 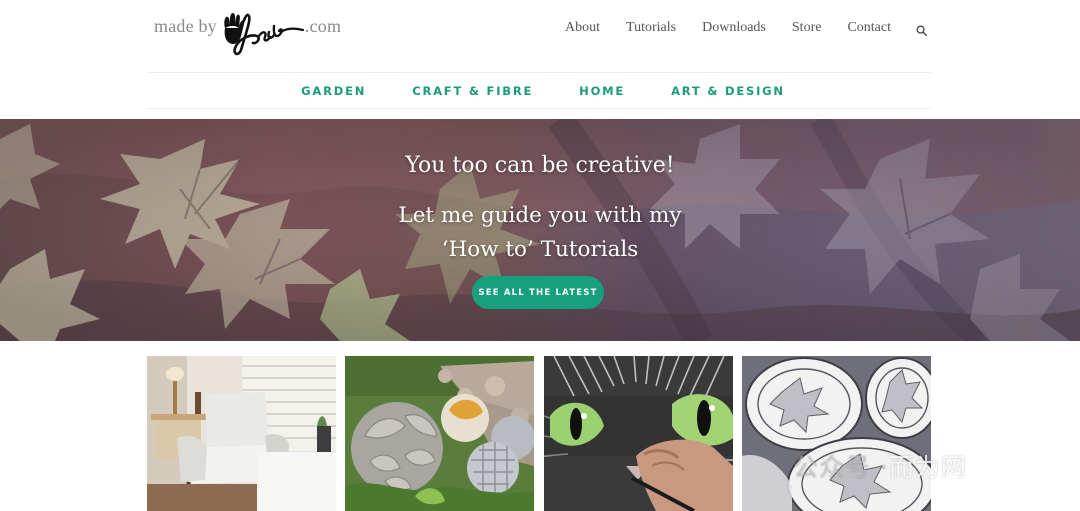 What do you see at coordinates (807, 28) in the screenshot?
I see `nav-link-store: Store` at bounding box center [807, 28].